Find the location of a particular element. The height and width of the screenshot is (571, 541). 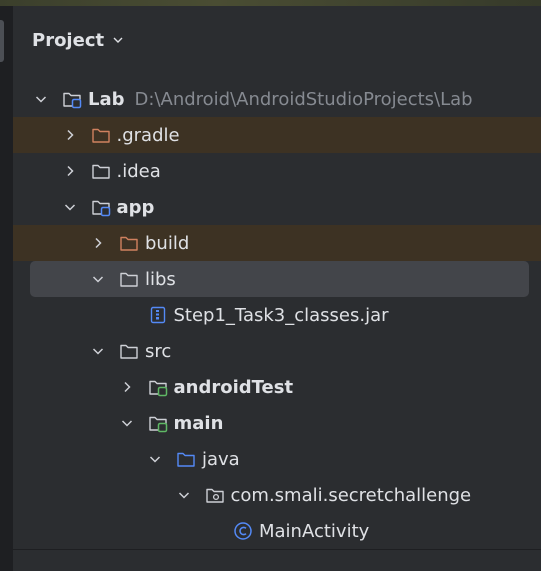

tree-row: MainActivity is located at coordinates (277, 531).